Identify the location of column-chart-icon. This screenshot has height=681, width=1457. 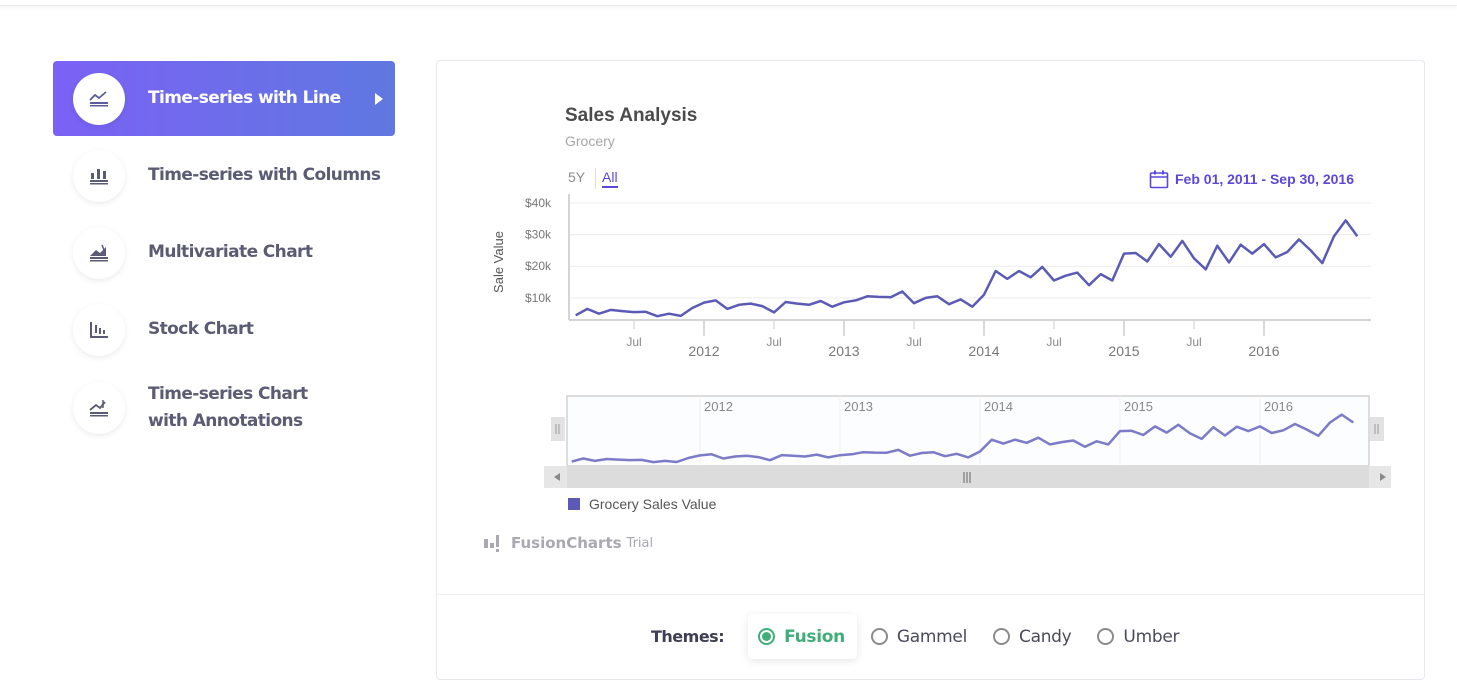
(99, 175).